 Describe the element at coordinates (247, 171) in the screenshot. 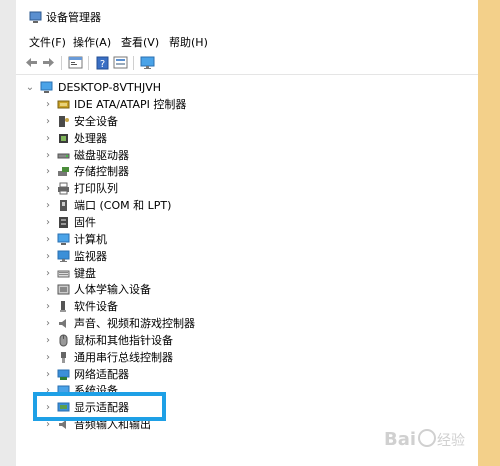

I see `tree-item: › 存储控制器` at that location.